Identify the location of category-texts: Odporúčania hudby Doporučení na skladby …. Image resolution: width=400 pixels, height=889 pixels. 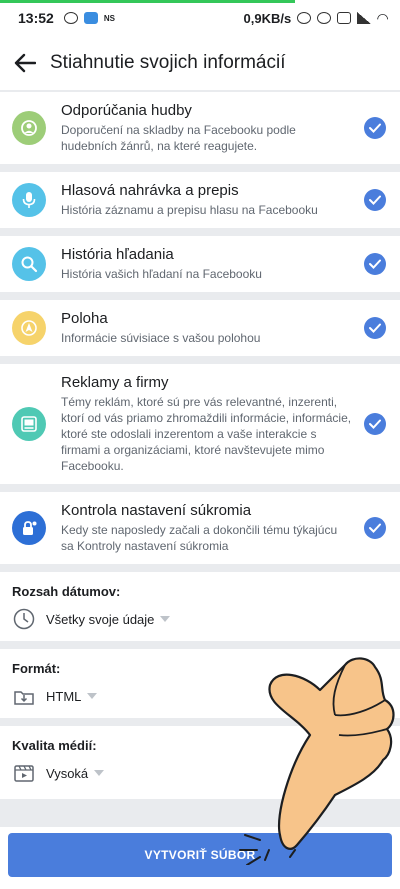
(206, 128).